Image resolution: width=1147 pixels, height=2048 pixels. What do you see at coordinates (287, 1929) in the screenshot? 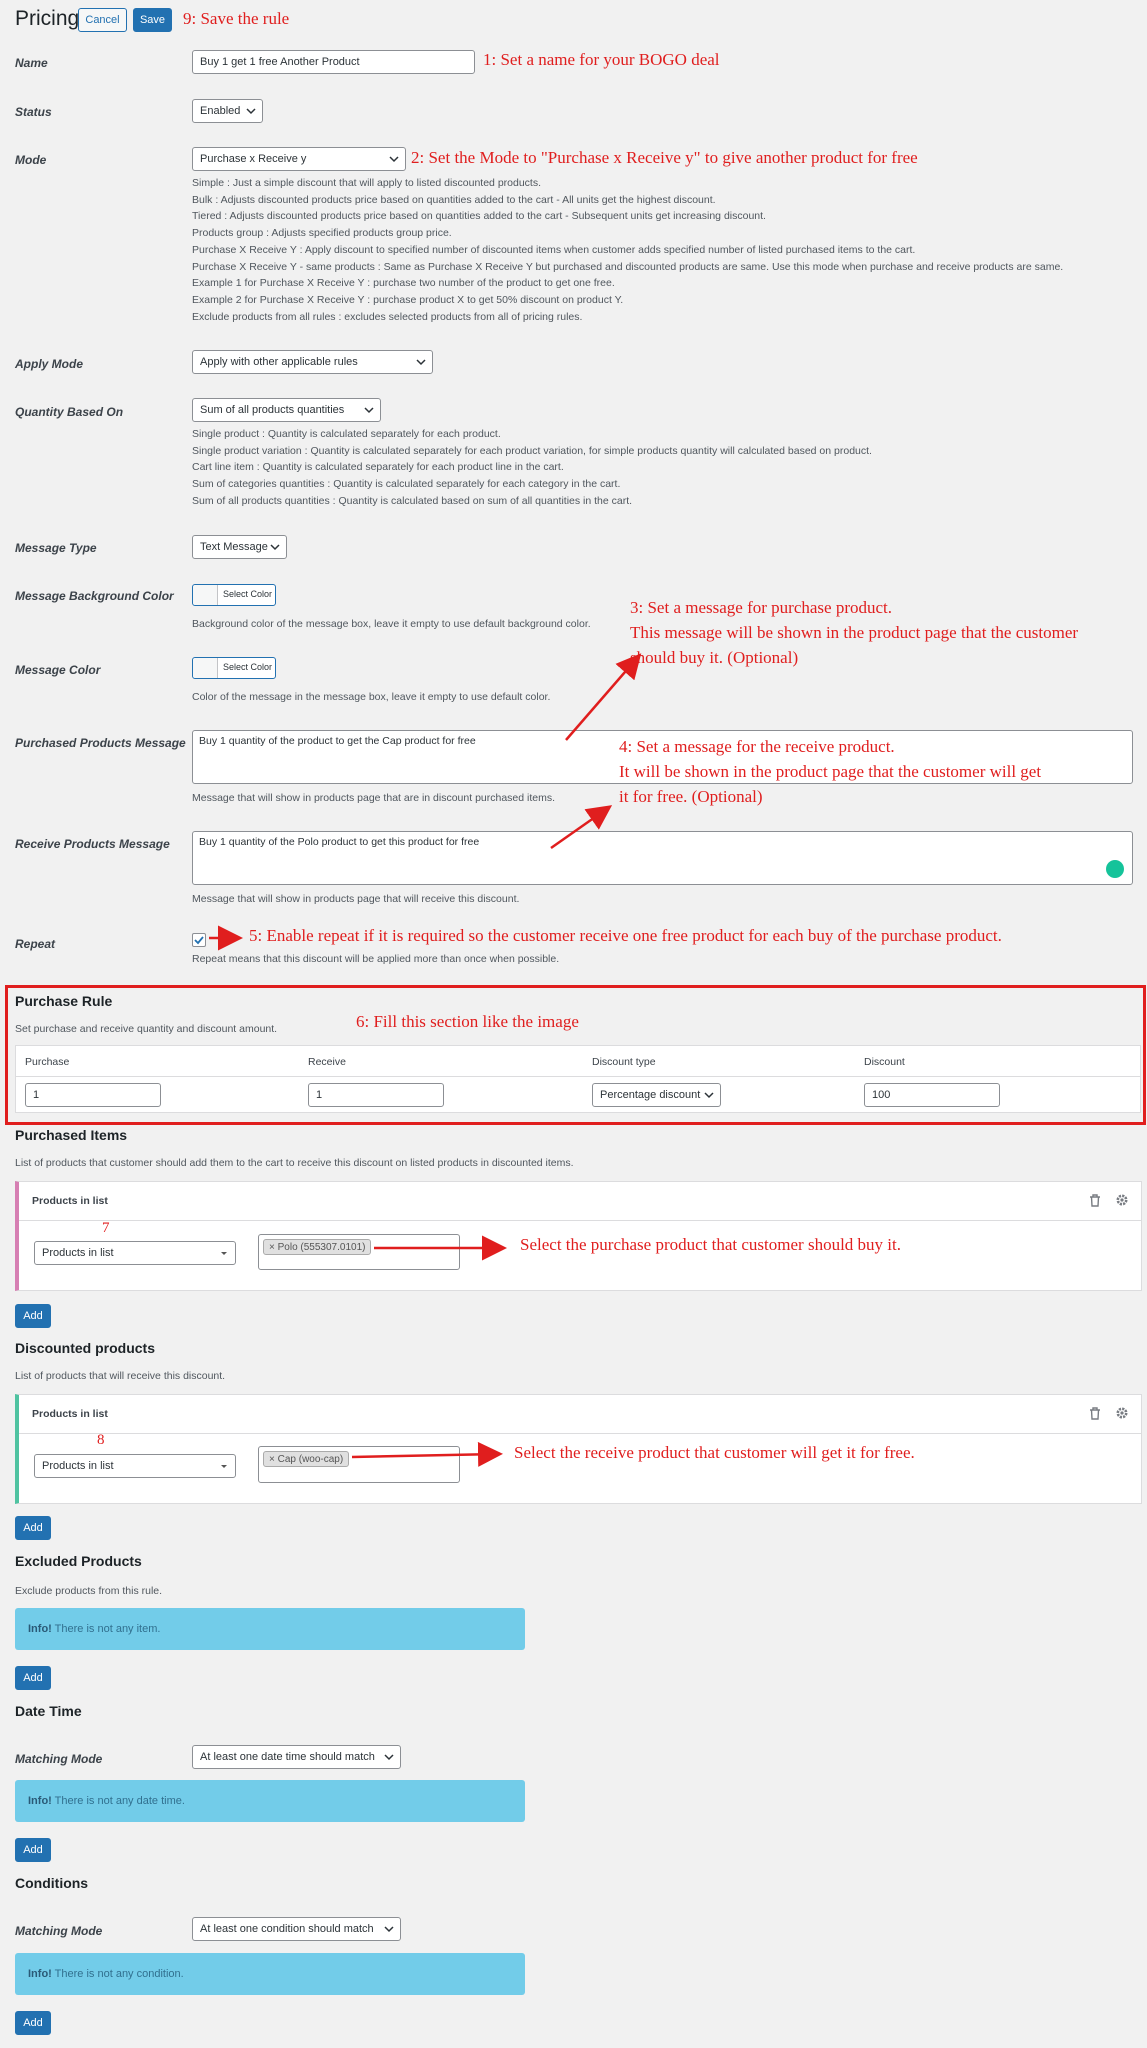
I see `conditions-matching-value: At least one condition should match` at bounding box center [287, 1929].